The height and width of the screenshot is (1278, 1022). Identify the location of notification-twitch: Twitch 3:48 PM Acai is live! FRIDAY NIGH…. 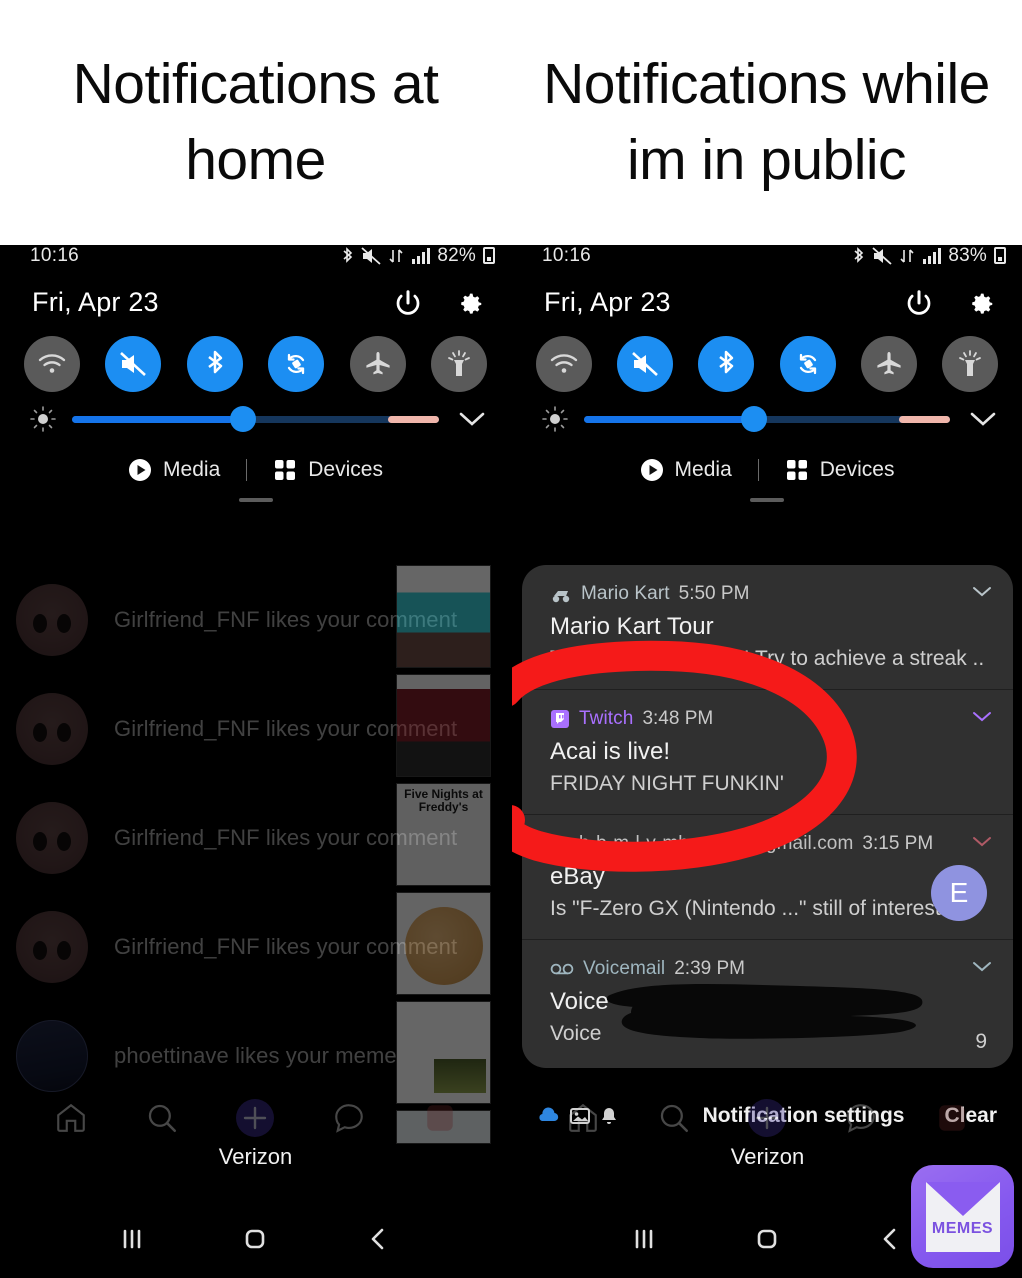
(767, 752).